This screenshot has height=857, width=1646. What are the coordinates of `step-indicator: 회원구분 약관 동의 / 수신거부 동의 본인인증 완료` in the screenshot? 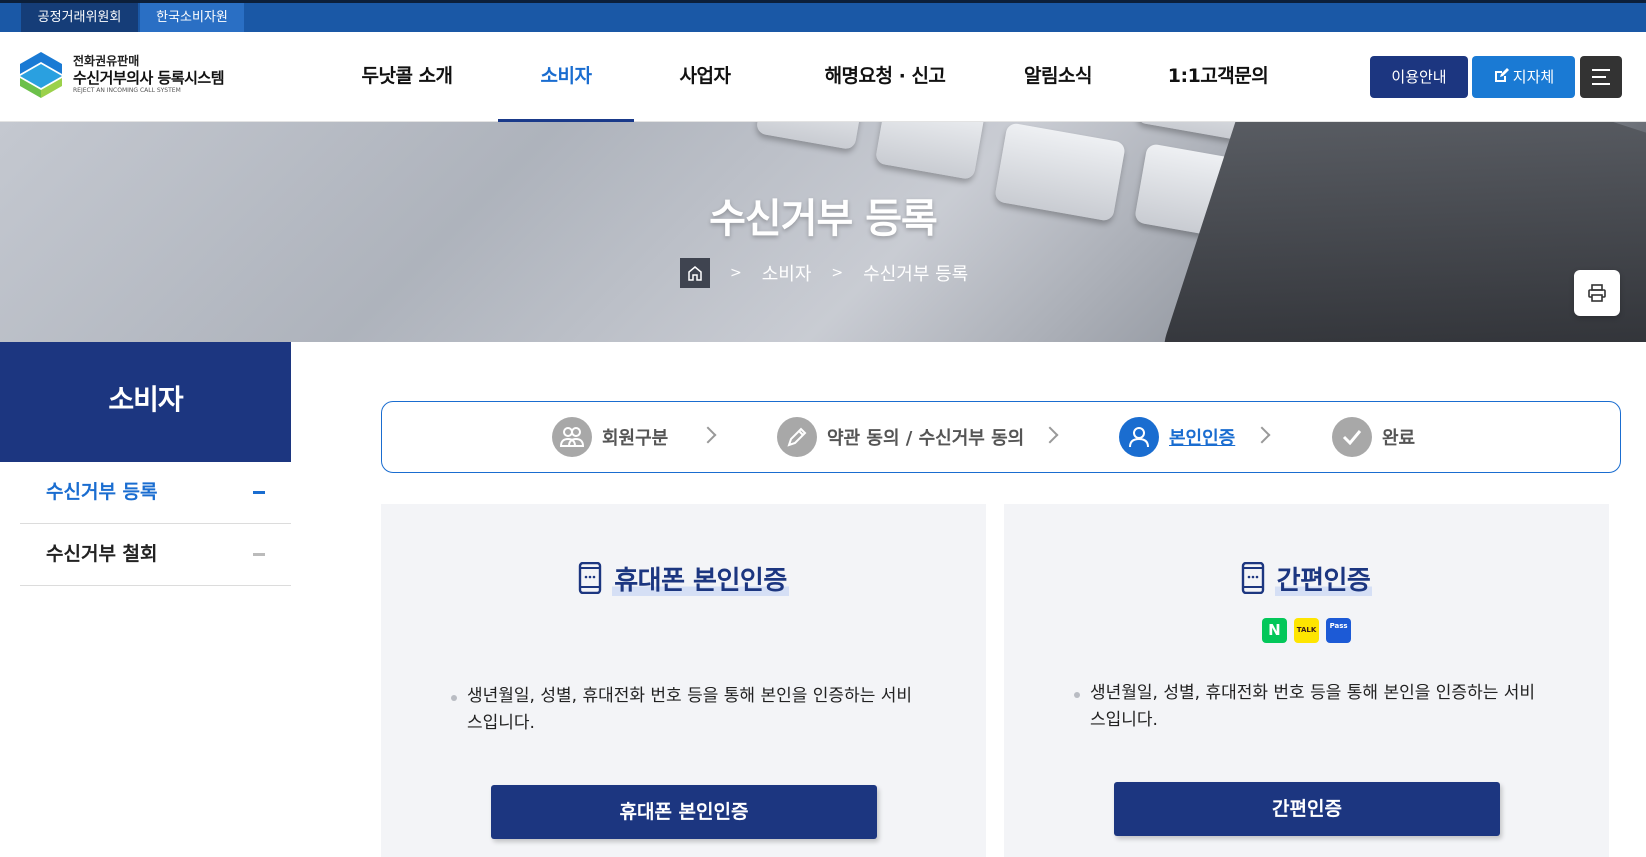 It's located at (1001, 437).